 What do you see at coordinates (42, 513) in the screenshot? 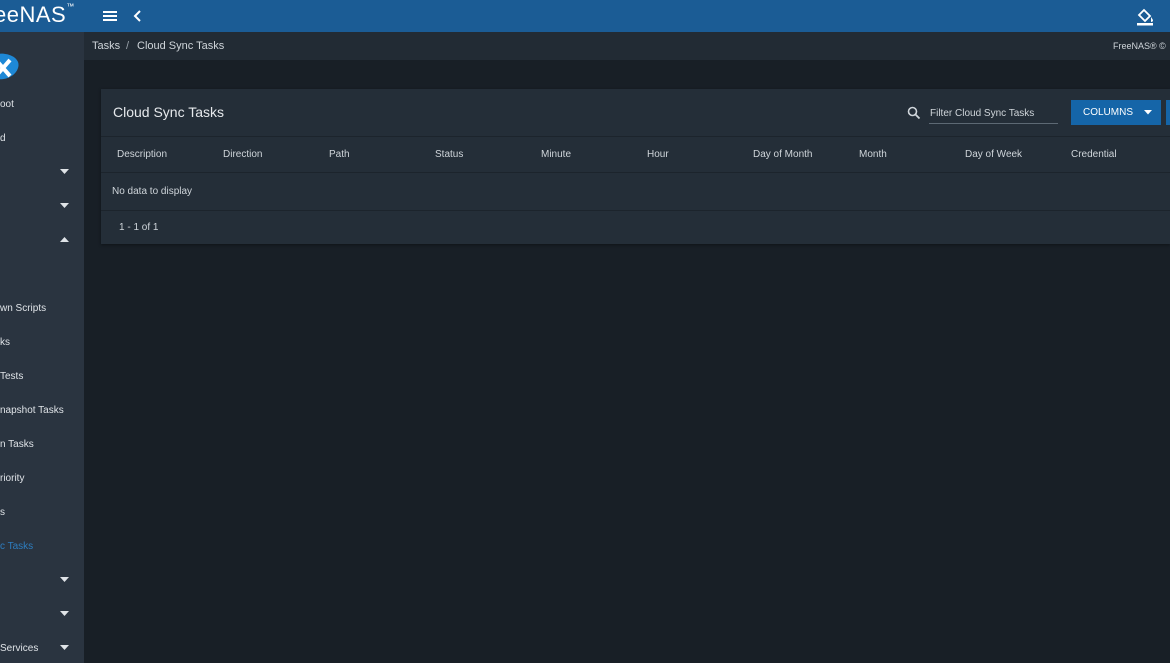
I see `sidebar-item-scrub-tasks: s` at bounding box center [42, 513].